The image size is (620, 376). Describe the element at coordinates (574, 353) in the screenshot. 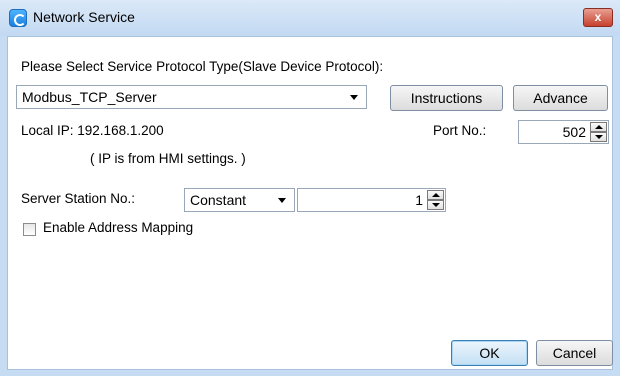

I see `cancel-button: Cancel` at that location.